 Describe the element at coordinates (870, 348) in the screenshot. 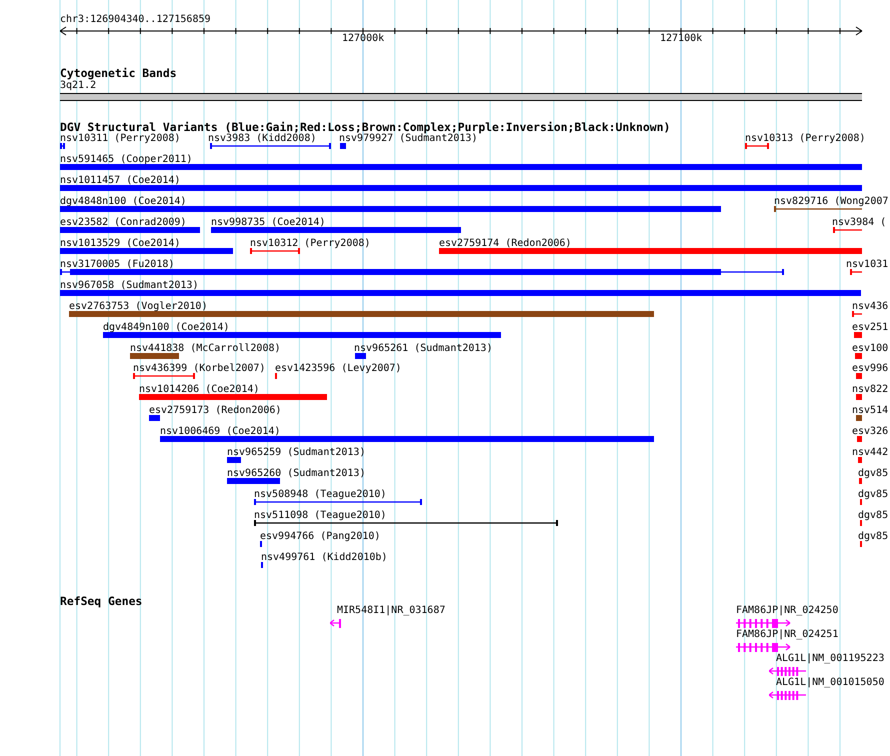

I see `variant-label: esv100` at that location.